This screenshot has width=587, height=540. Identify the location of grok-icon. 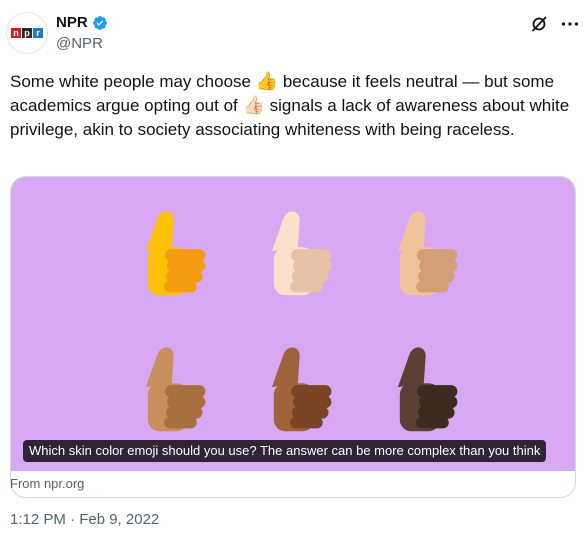
(539, 24).